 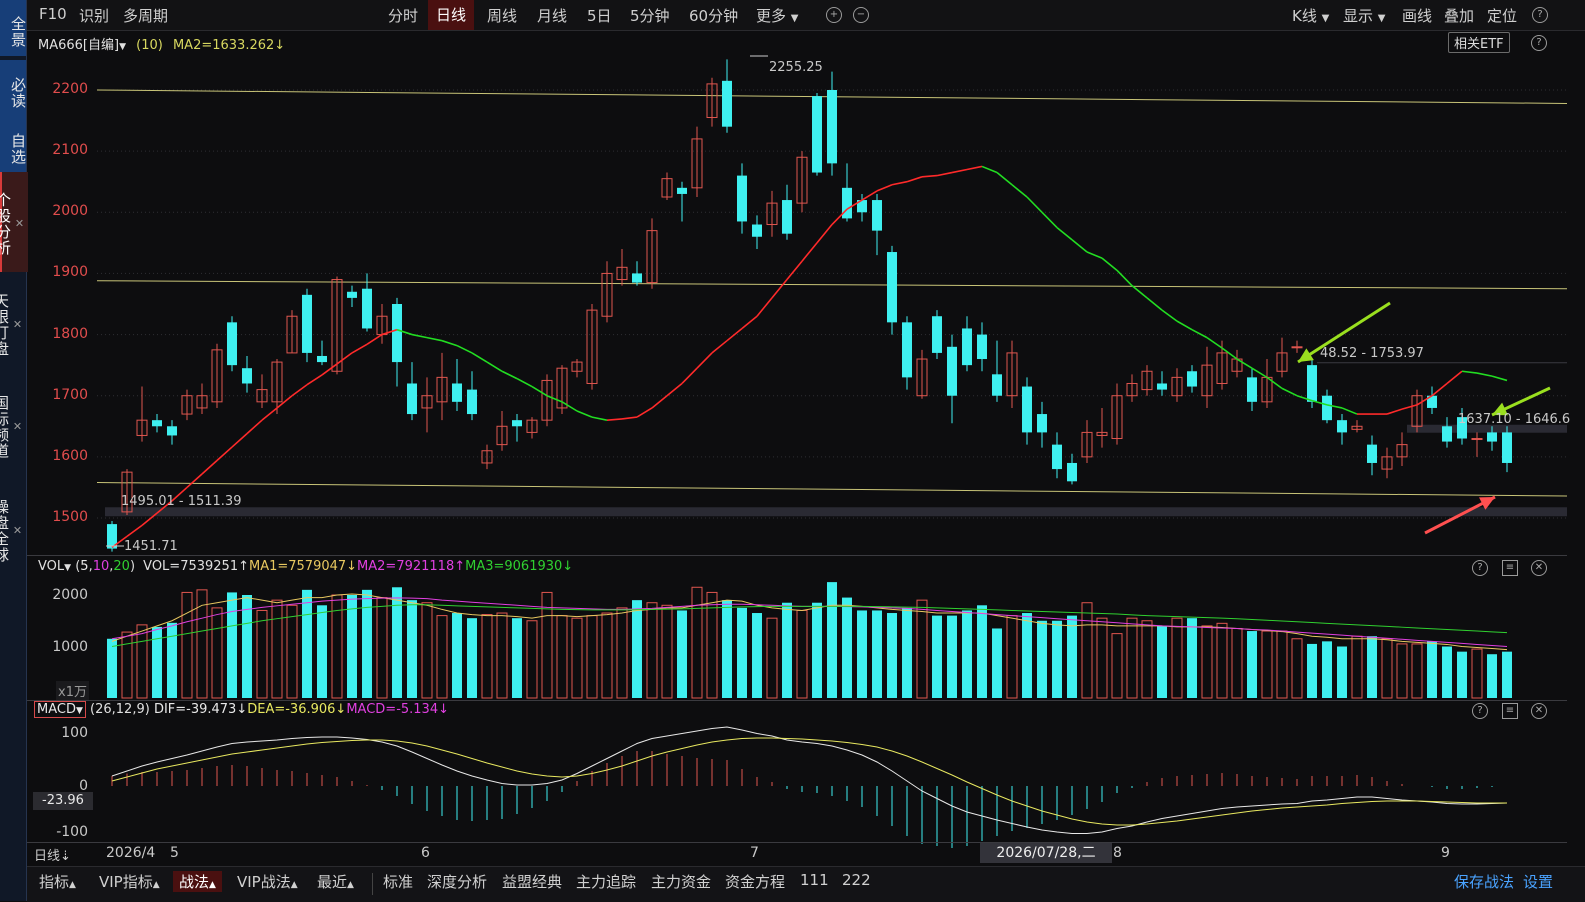 I want to click on sidebar-item-watchlist: 自选, so click(x=13, y=145).